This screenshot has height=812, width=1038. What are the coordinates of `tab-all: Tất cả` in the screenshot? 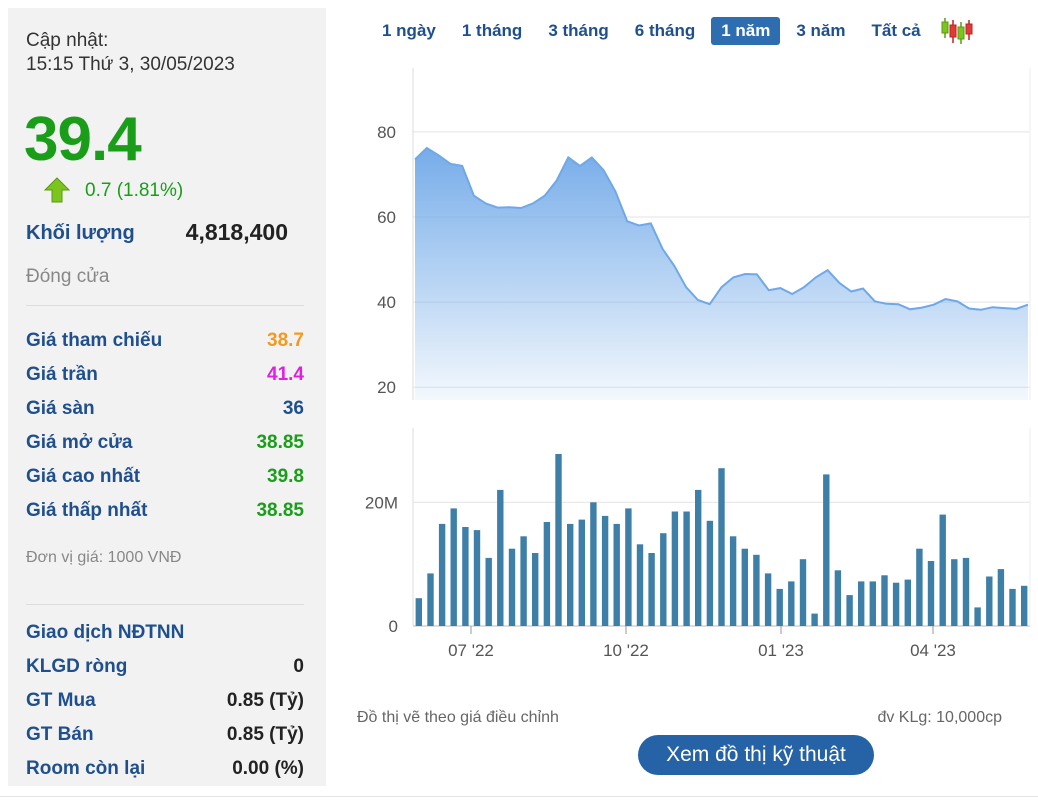 It's located at (896, 31).